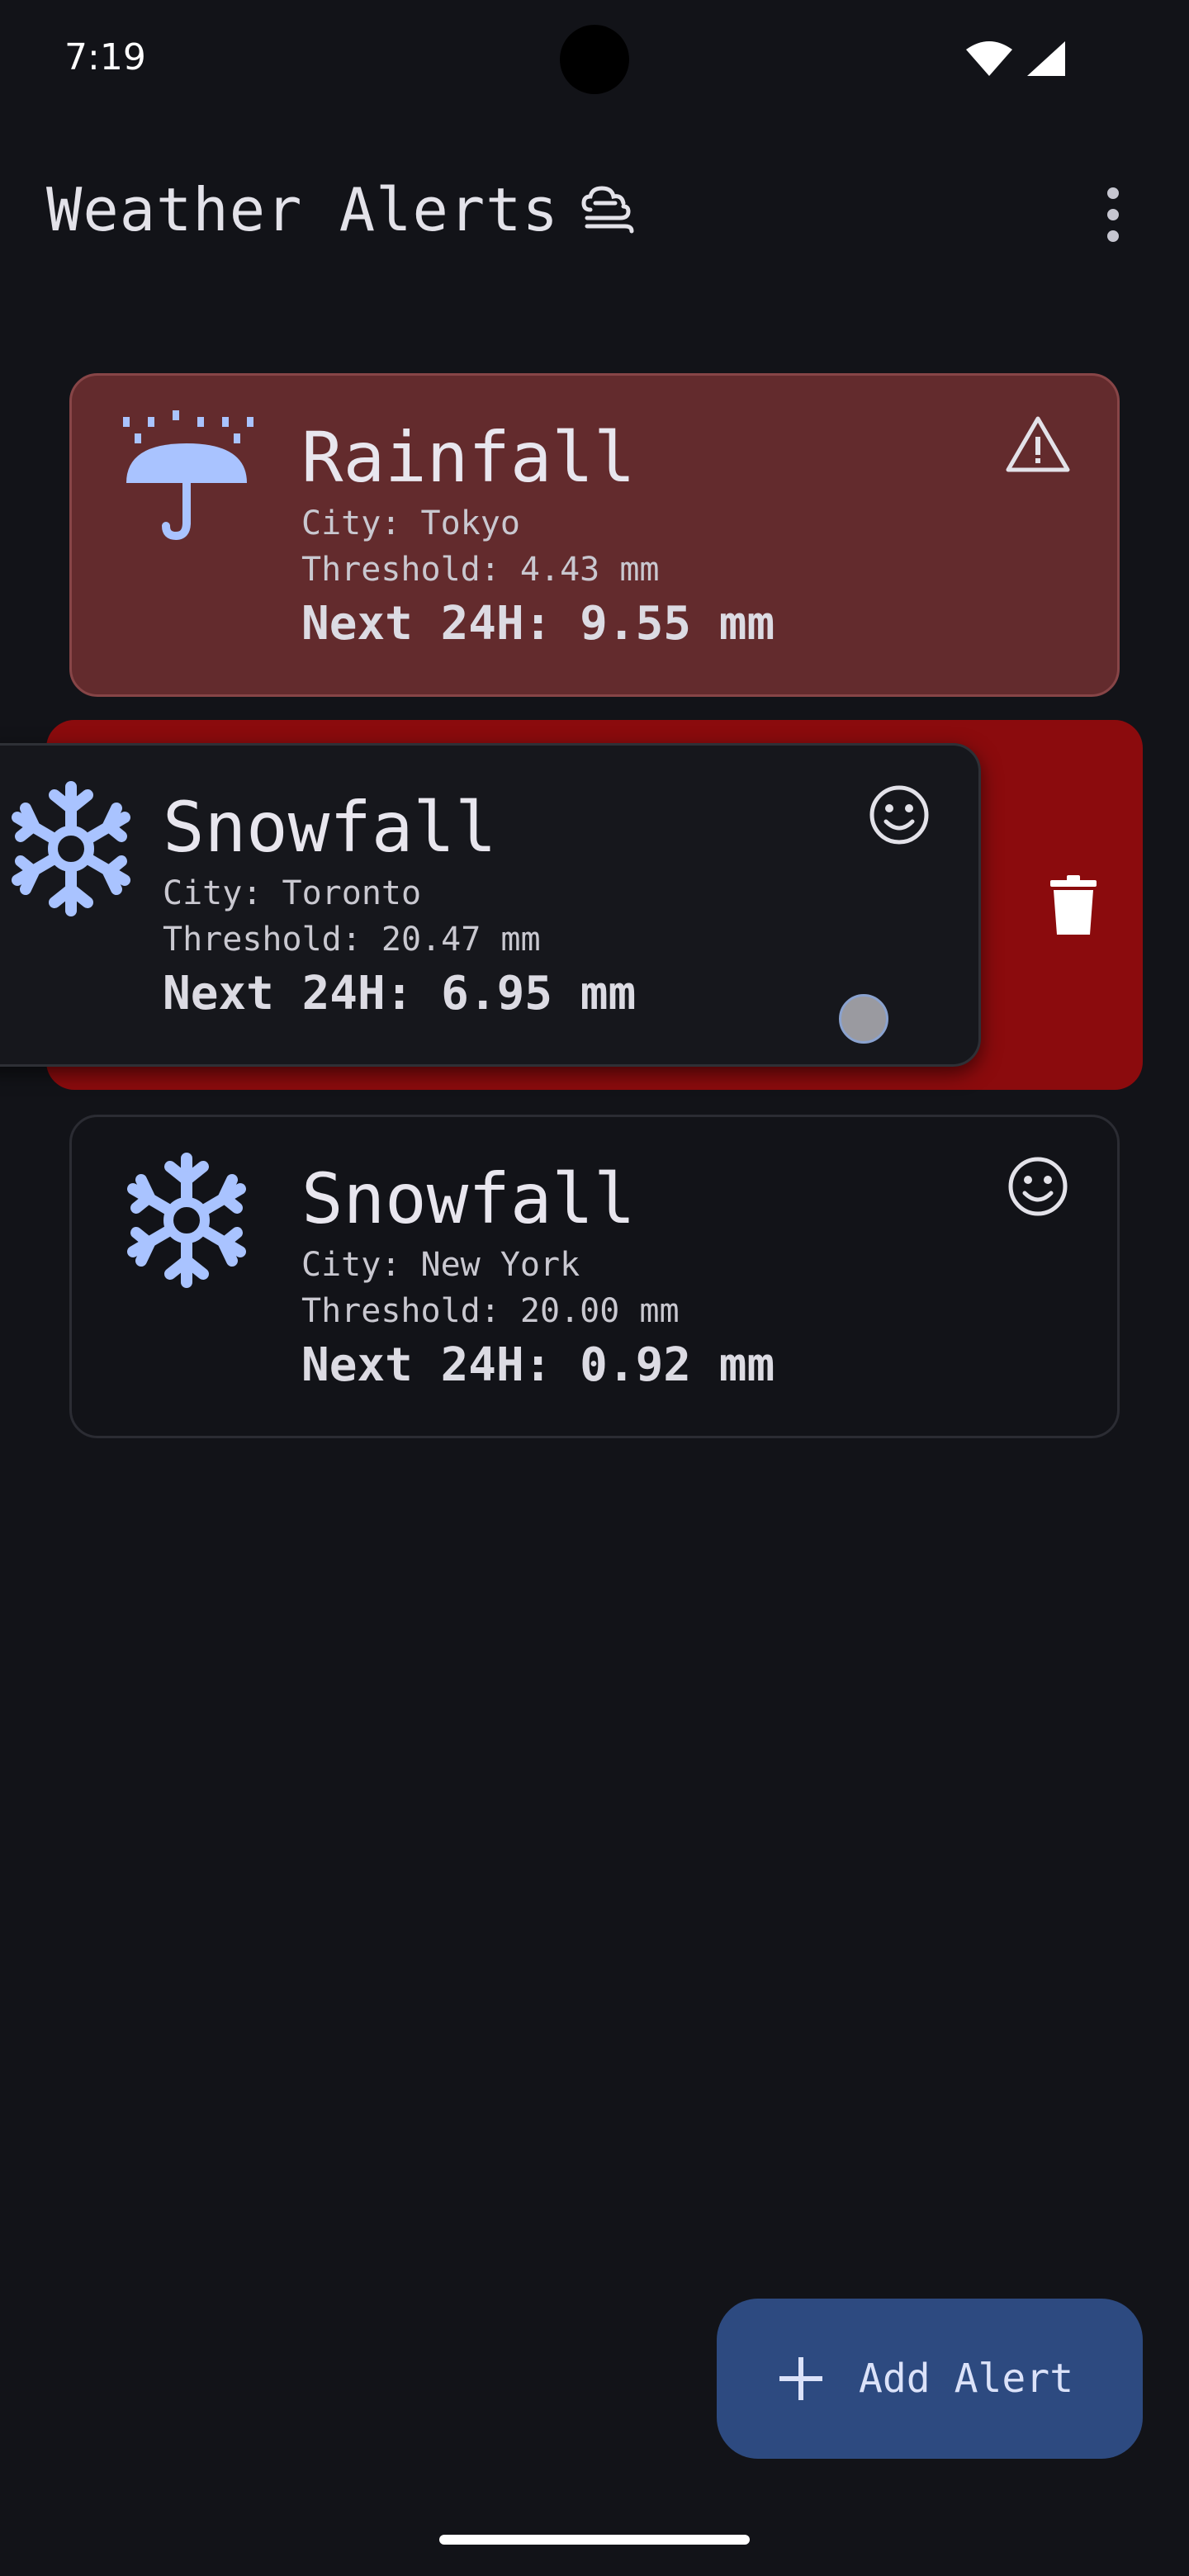 The width and height of the screenshot is (1189, 2576). Describe the element at coordinates (1015, 58) in the screenshot. I see `status-icons` at that location.